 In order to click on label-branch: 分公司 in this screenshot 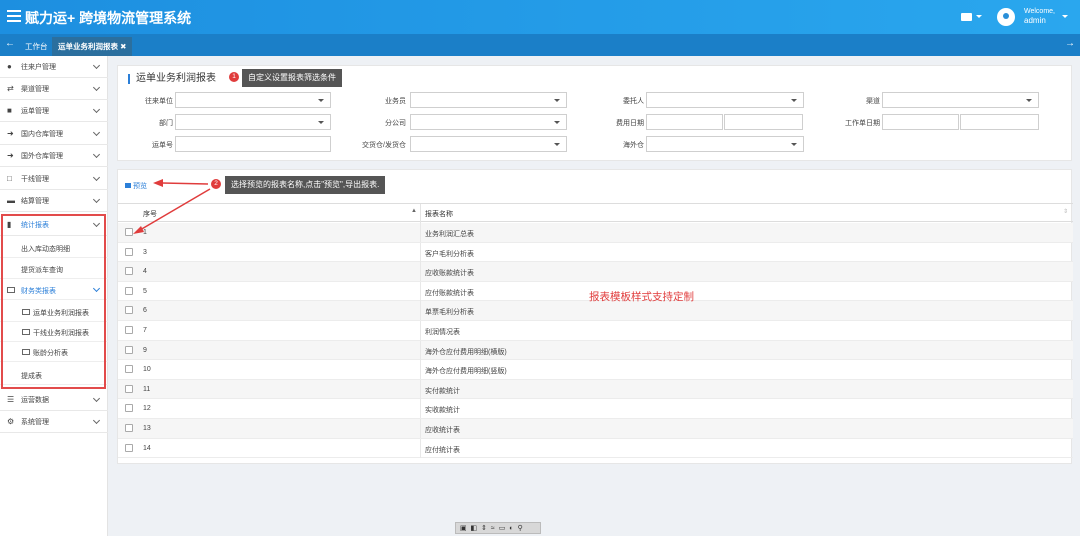, I will do `click(395, 123)`.